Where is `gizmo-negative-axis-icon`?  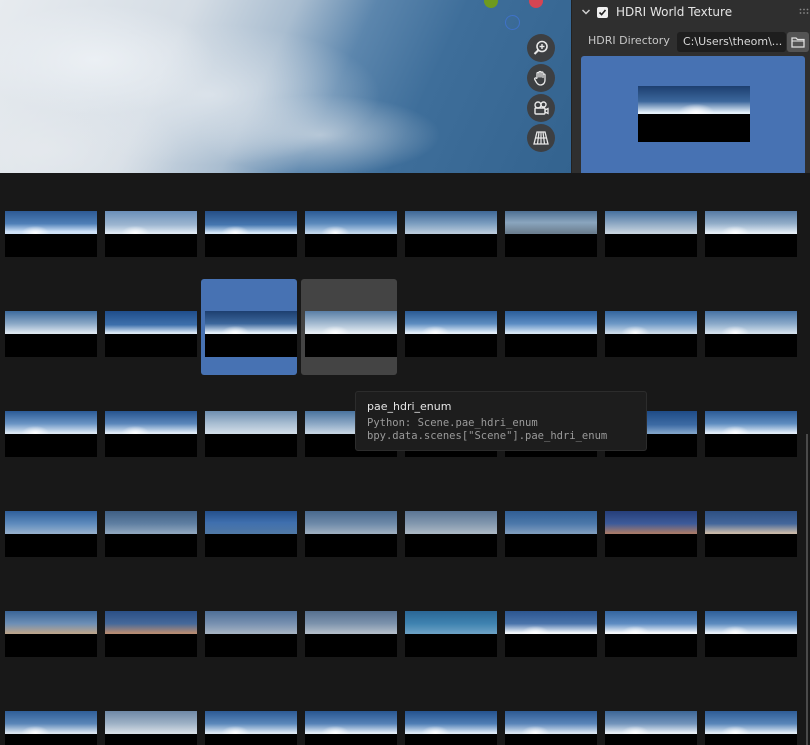
gizmo-negative-axis-icon is located at coordinates (512, 22).